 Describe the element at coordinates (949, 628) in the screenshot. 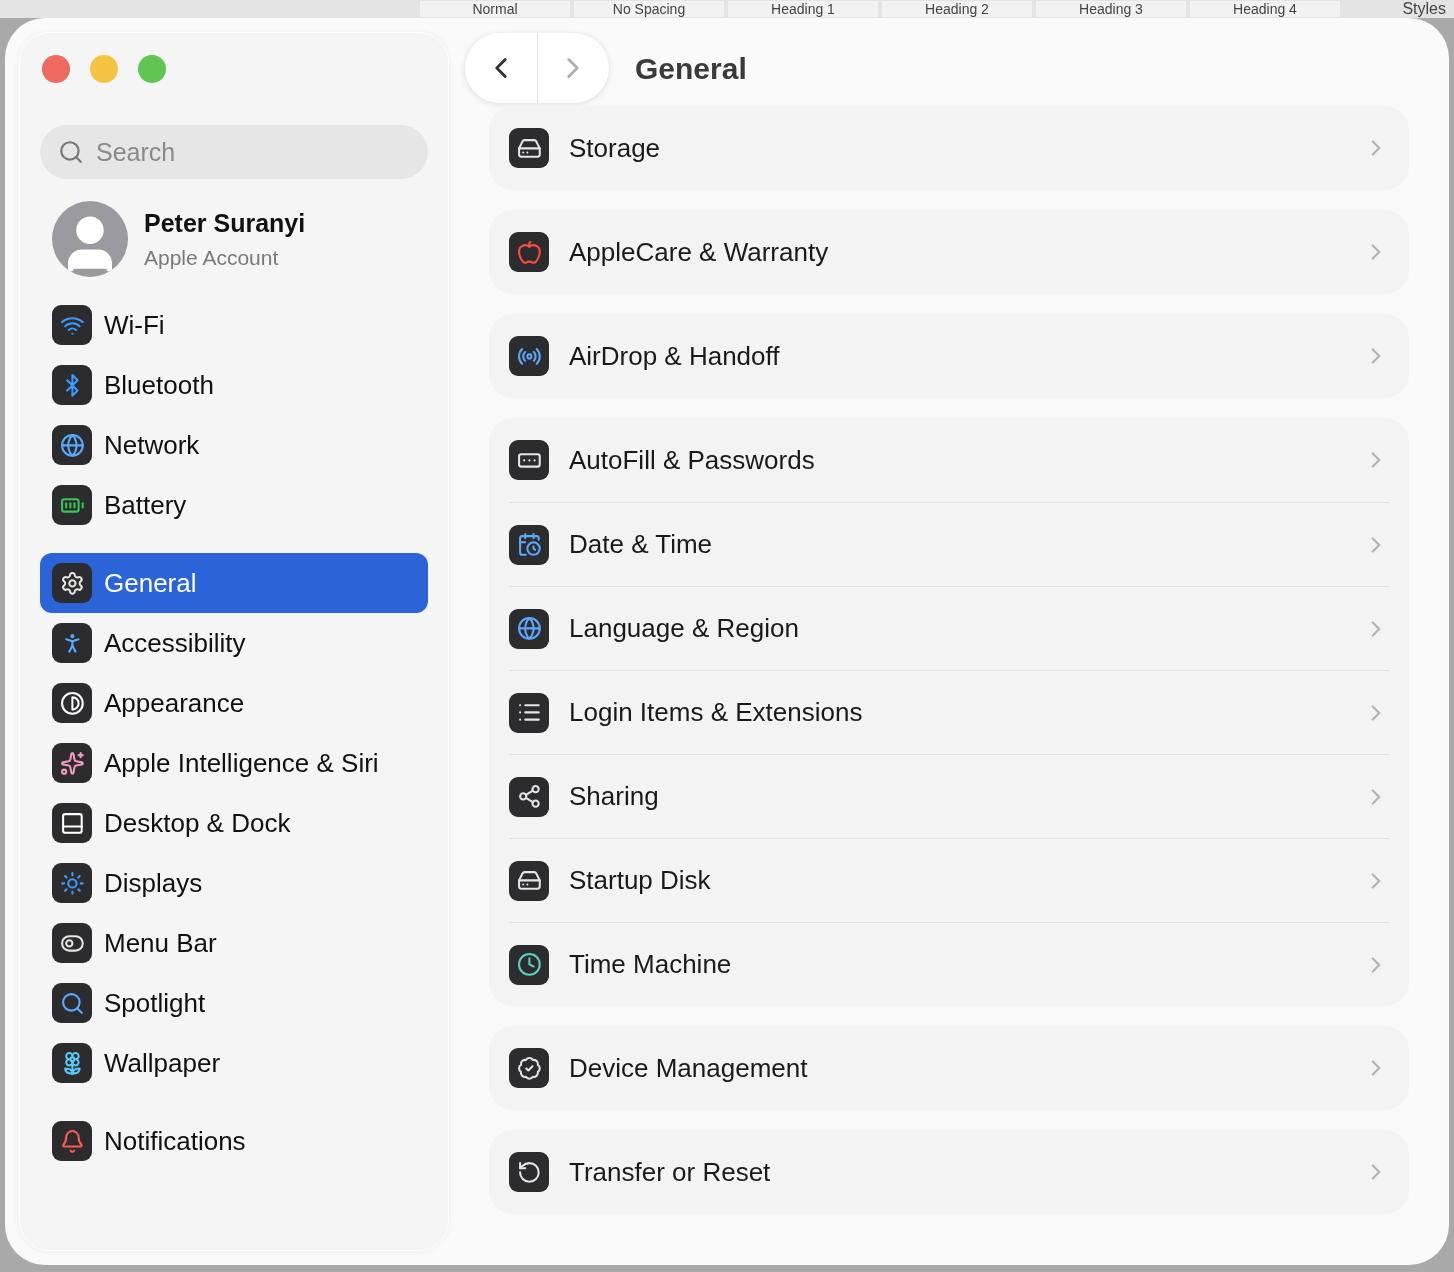

I see `settings-row: Language & Region` at that location.